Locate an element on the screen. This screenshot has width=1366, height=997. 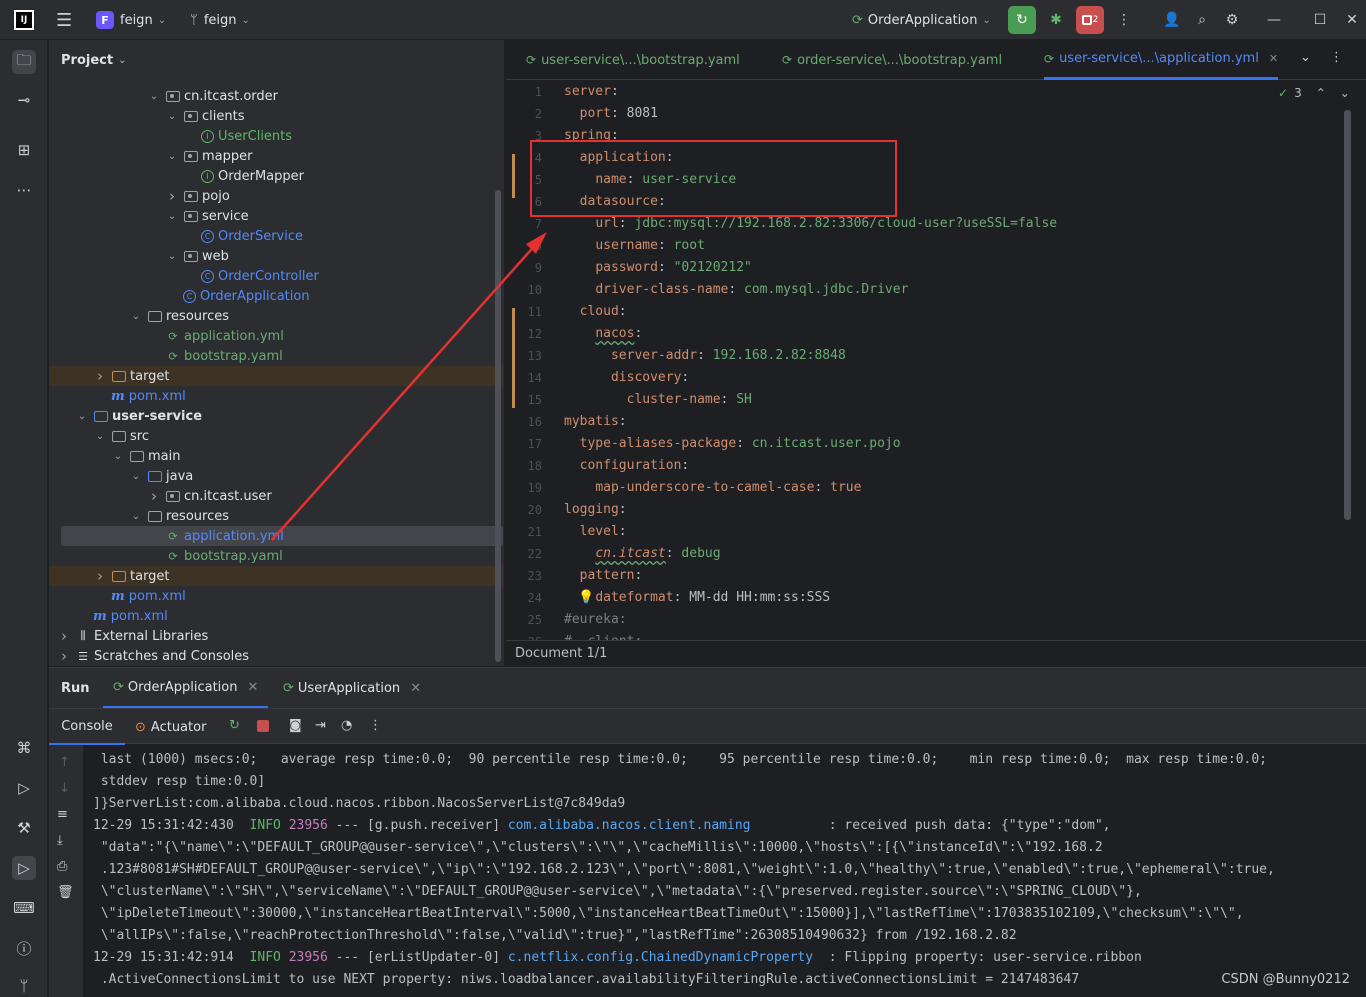
services-icon: ⌘ is located at coordinates (24, 748).